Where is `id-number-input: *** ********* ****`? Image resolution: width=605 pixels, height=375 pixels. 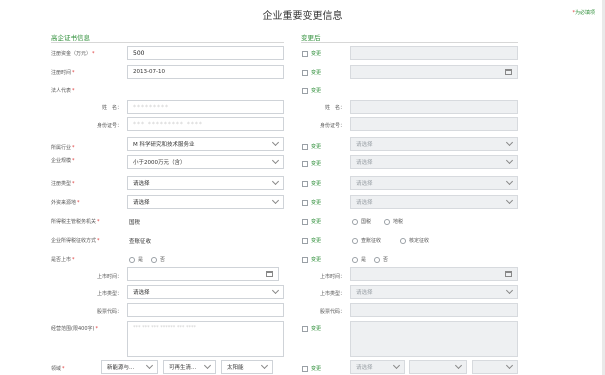 id-number-input: *** ********* **** is located at coordinates (205, 124).